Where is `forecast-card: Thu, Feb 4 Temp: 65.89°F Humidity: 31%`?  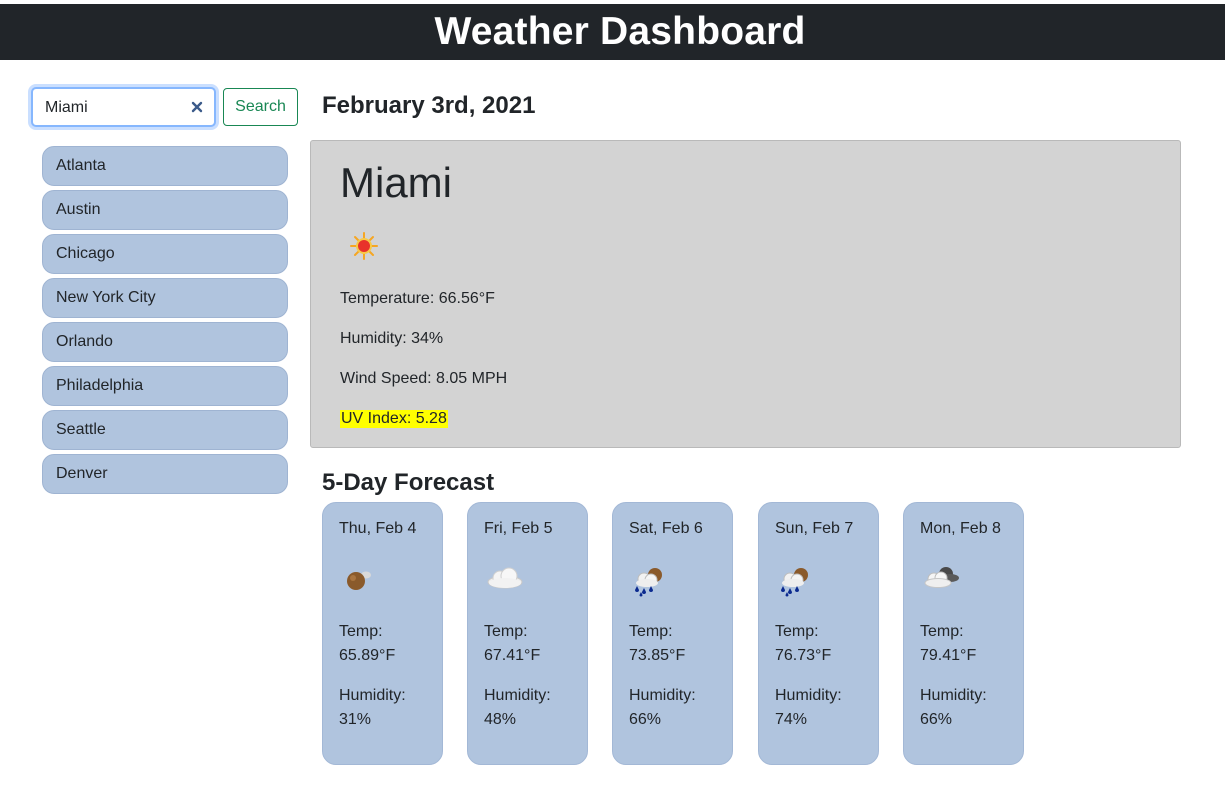 forecast-card: Thu, Feb 4 Temp: 65.89°F Humidity: 31% is located at coordinates (382, 633).